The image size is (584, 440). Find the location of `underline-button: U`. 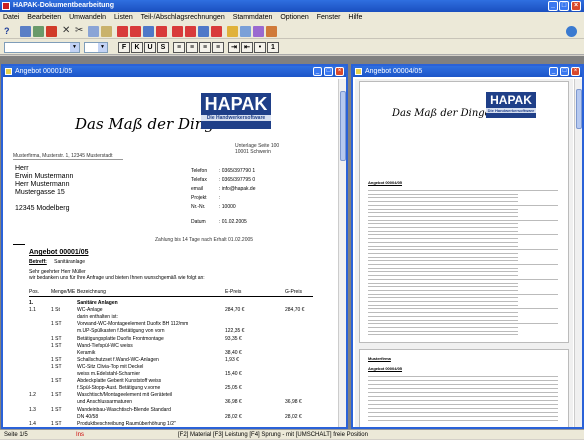

underline-button: U is located at coordinates (150, 47).